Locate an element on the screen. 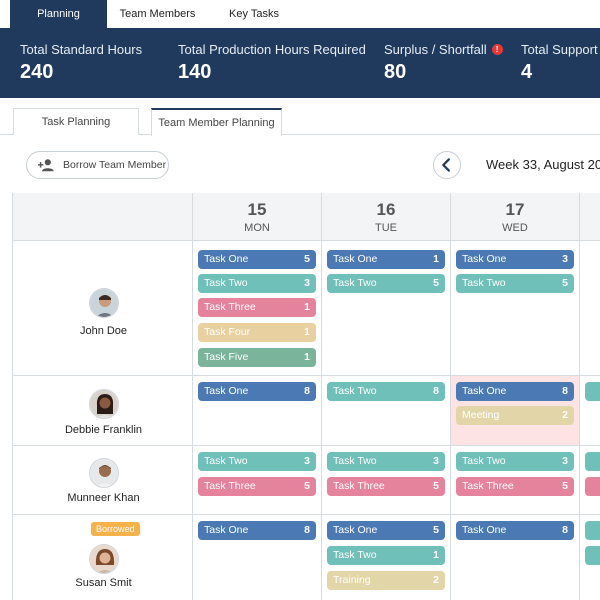 This screenshot has width=600, height=600. member-name: Susan Smit is located at coordinates (103, 583).